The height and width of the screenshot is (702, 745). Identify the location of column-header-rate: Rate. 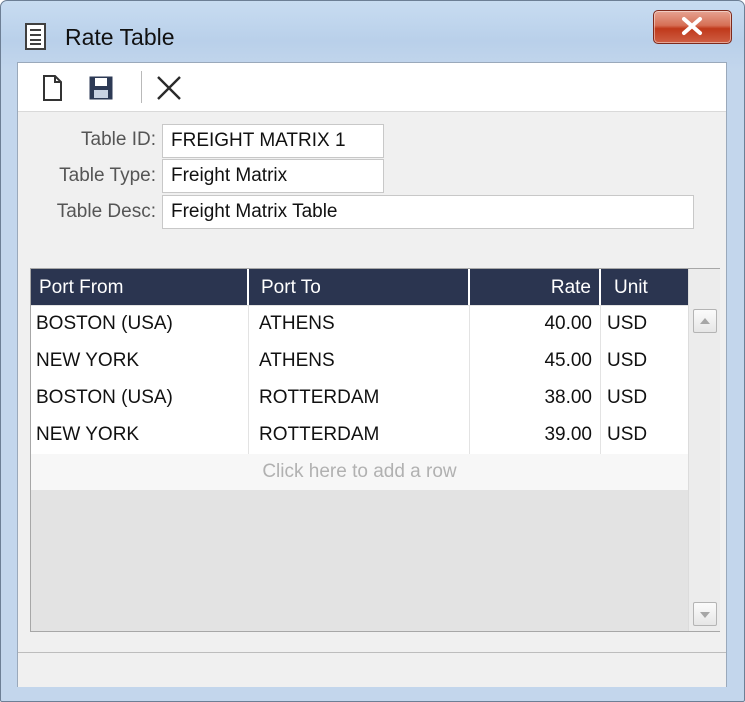
(535, 287).